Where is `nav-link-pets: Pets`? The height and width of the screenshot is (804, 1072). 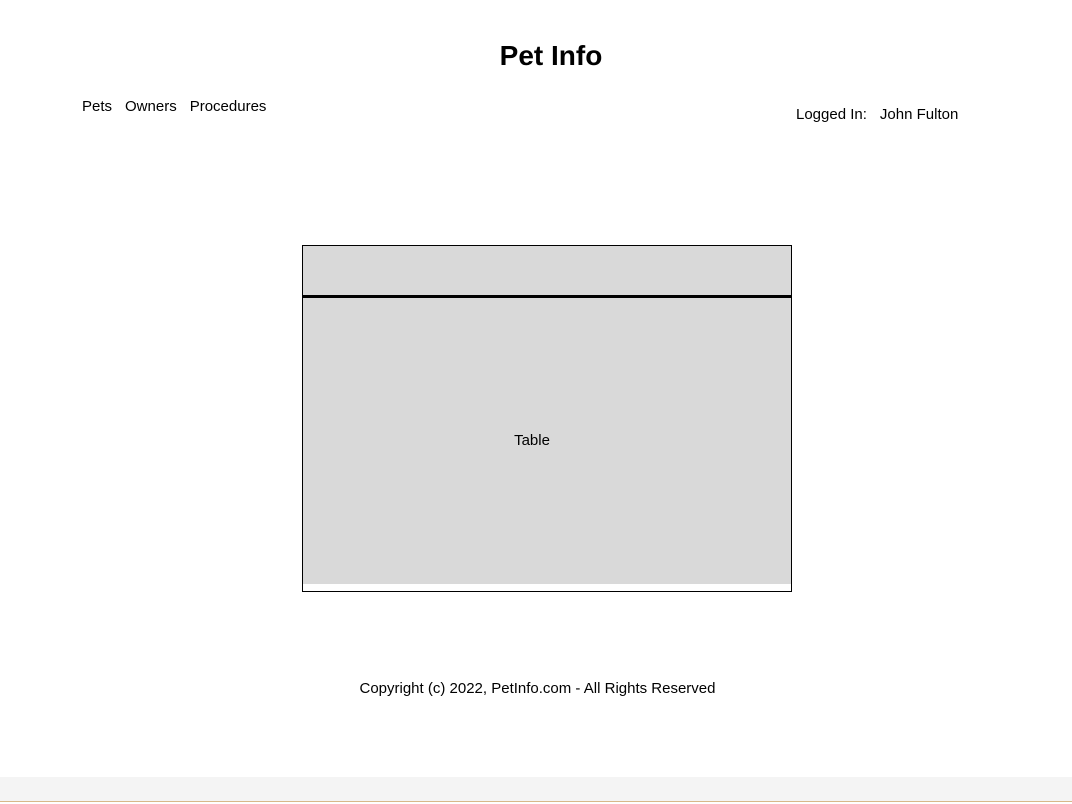 nav-link-pets: Pets is located at coordinates (97, 107).